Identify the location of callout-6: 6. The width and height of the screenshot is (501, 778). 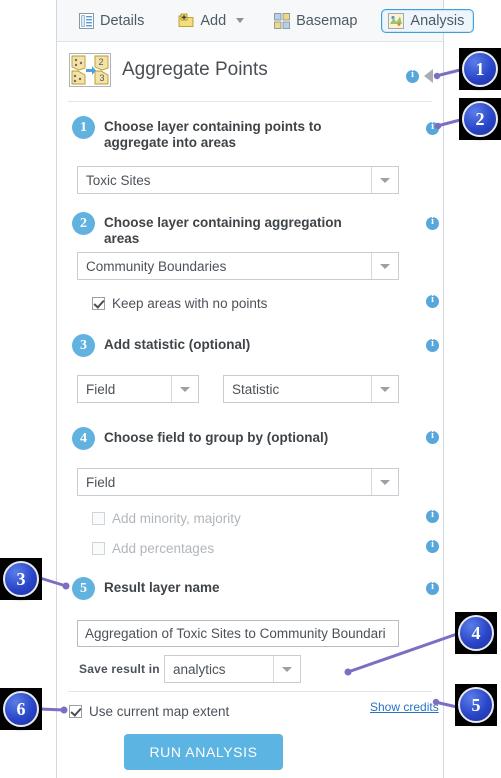
(21, 709).